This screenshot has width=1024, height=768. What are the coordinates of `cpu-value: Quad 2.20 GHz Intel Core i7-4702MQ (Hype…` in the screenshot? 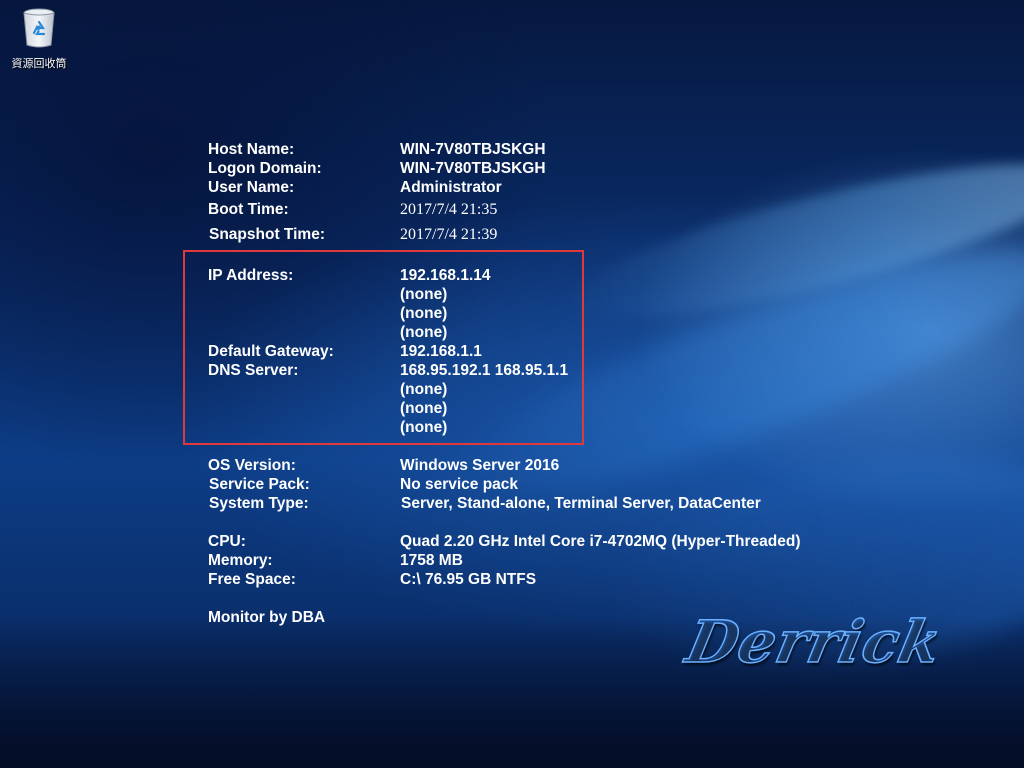 It's located at (600, 541).